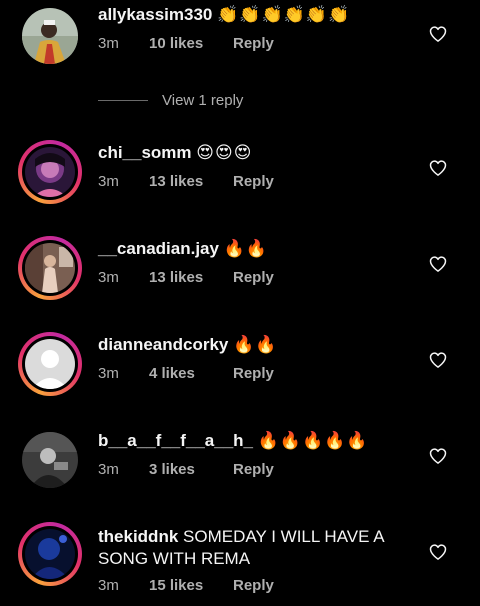 The height and width of the screenshot is (606, 480). Describe the element at coordinates (145, 152) in the screenshot. I see `comment-username: chi__somm` at that location.